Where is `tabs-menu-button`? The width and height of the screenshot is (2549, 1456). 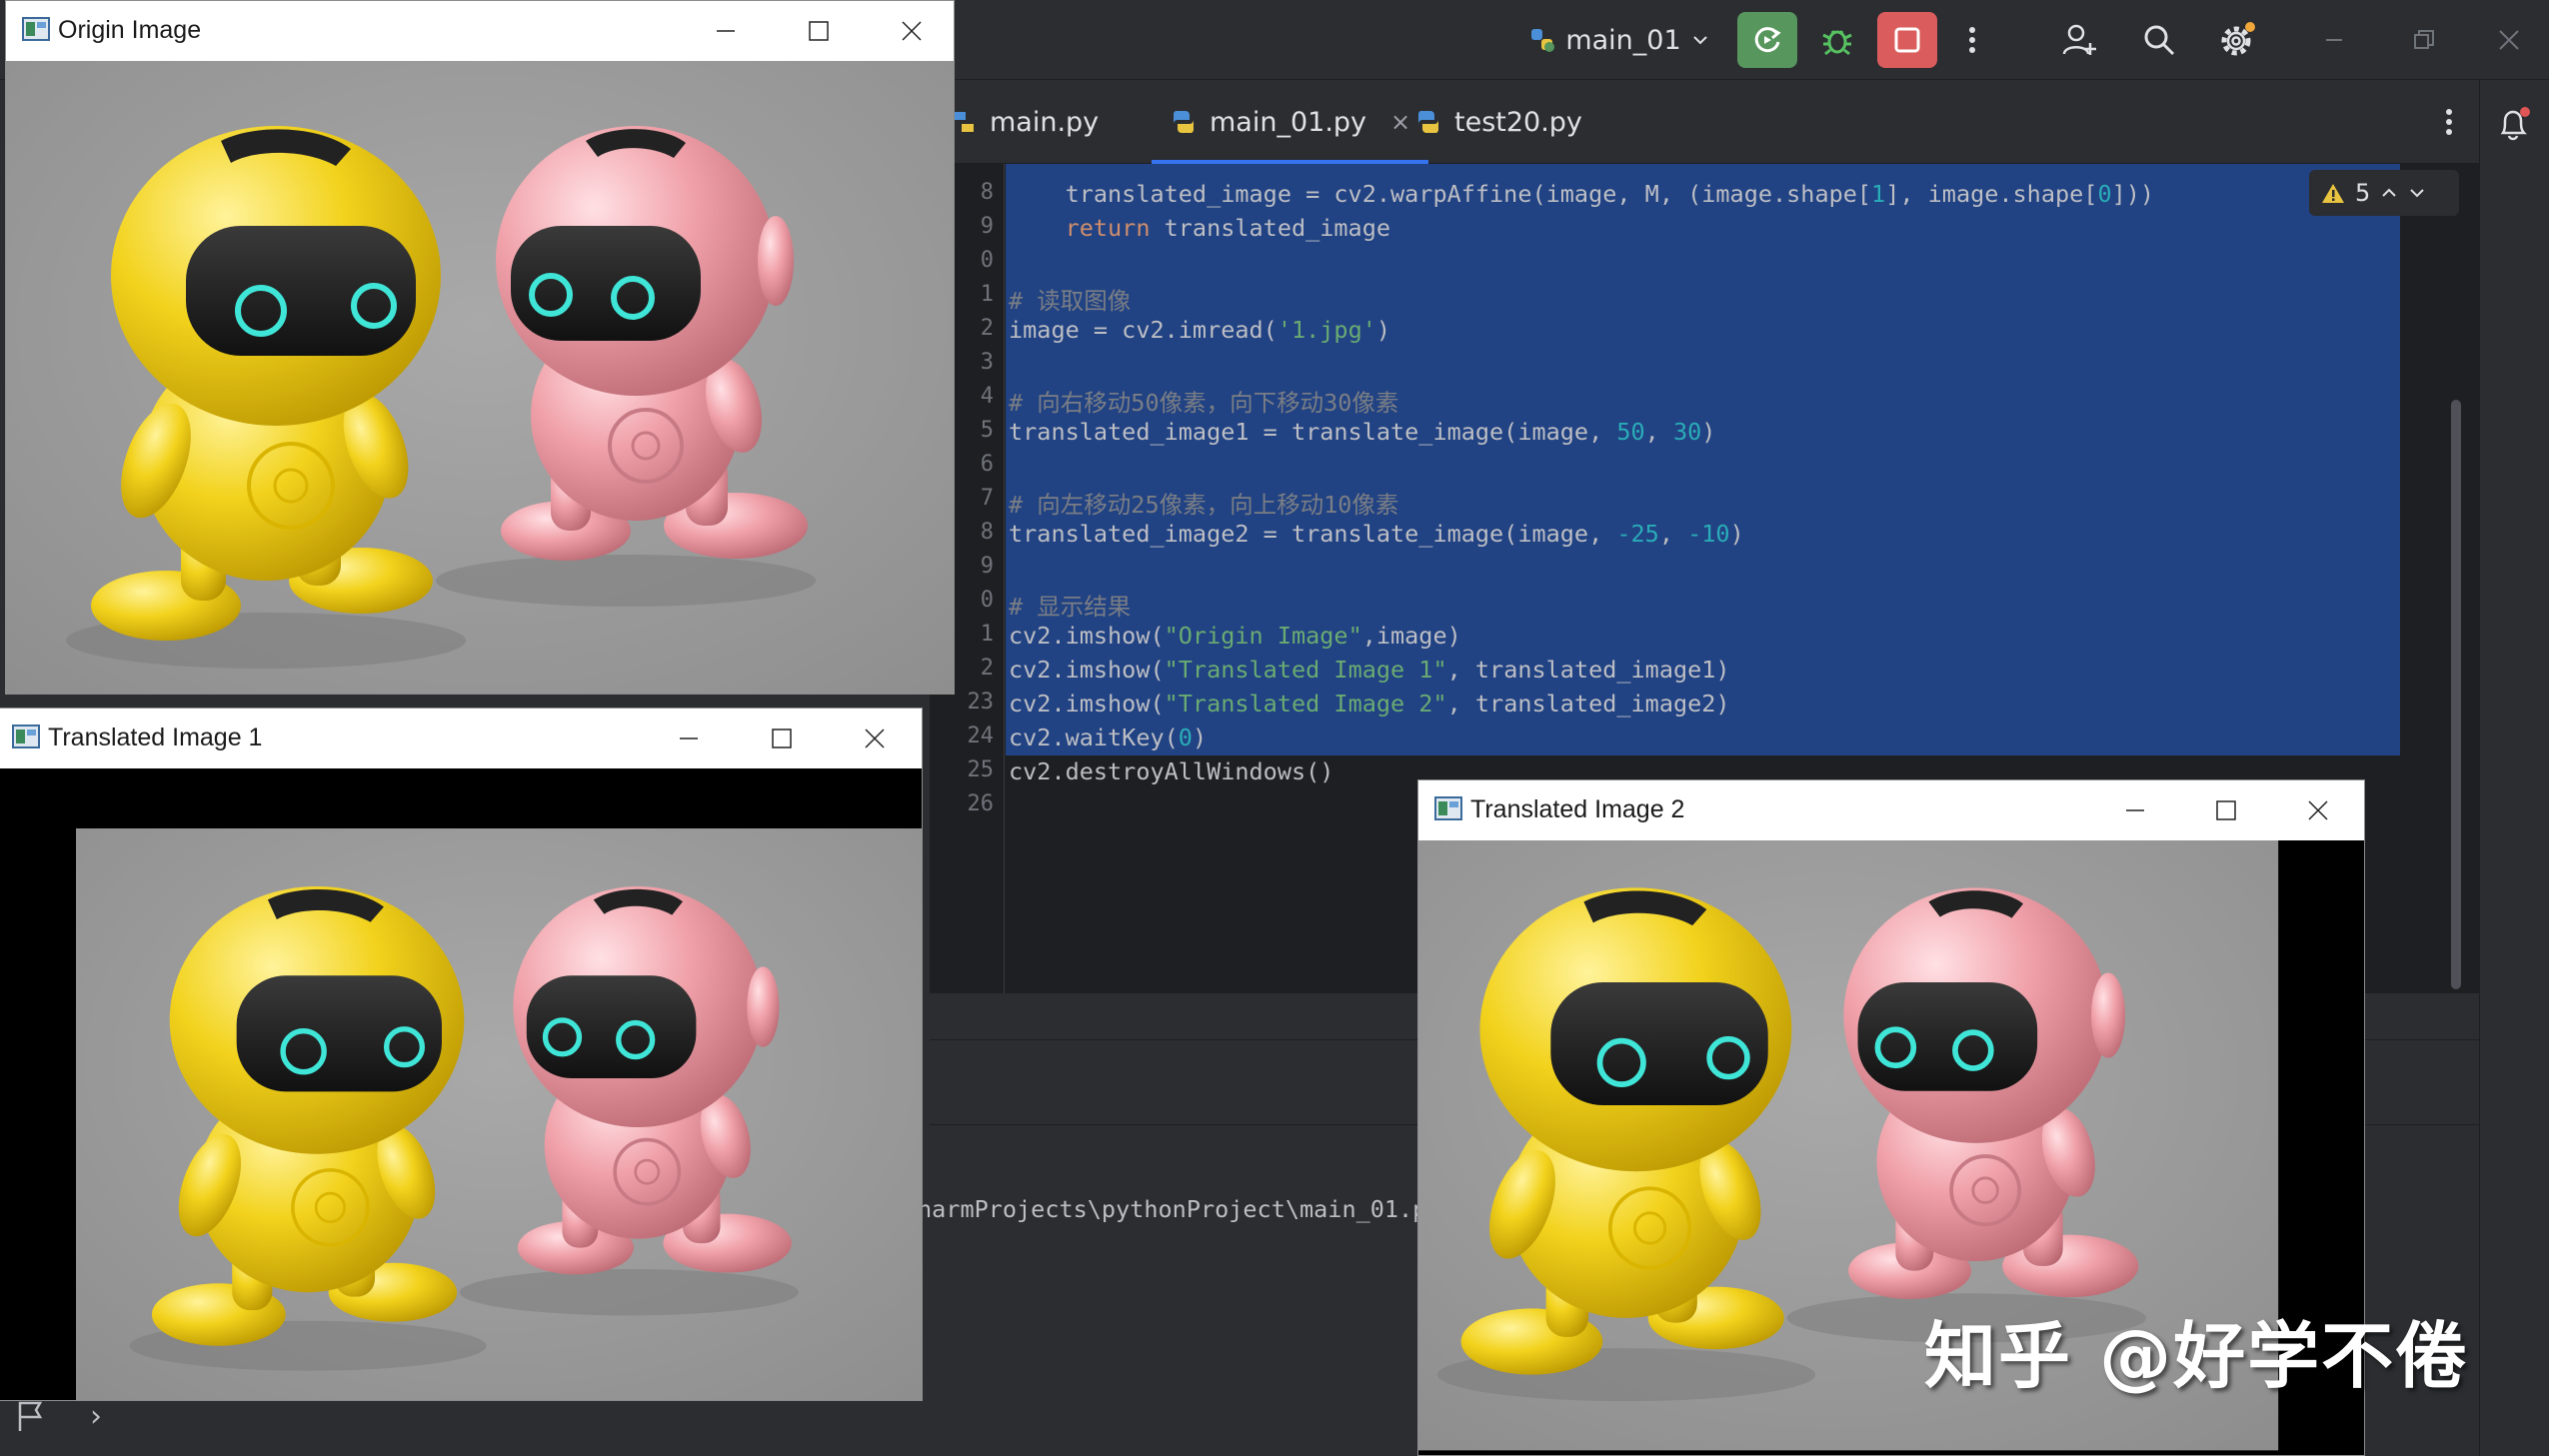
tabs-menu-button is located at coordinates (2449, 122).